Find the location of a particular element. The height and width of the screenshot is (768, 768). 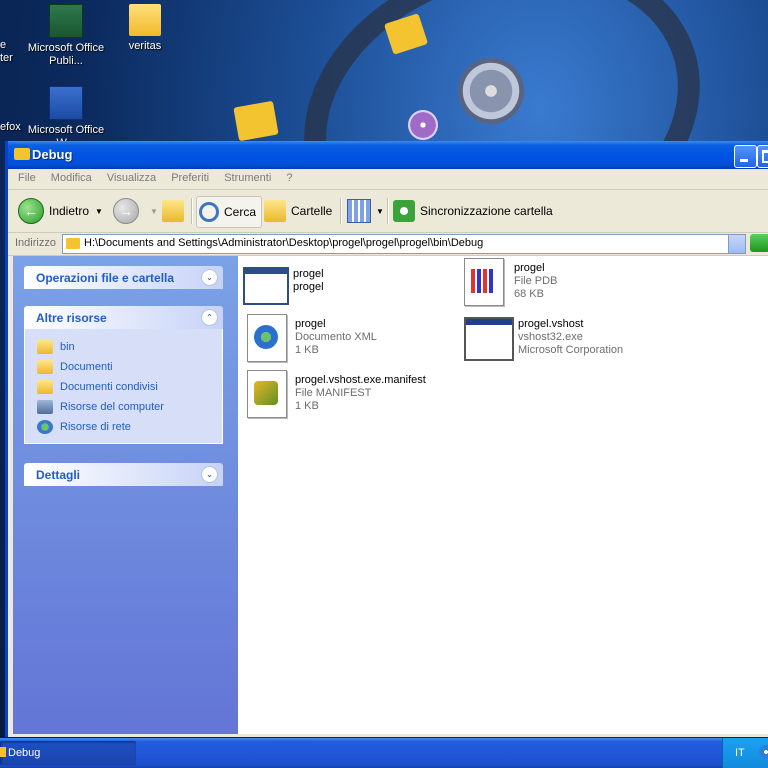

executable-icon is located at coordinates (489, 339).